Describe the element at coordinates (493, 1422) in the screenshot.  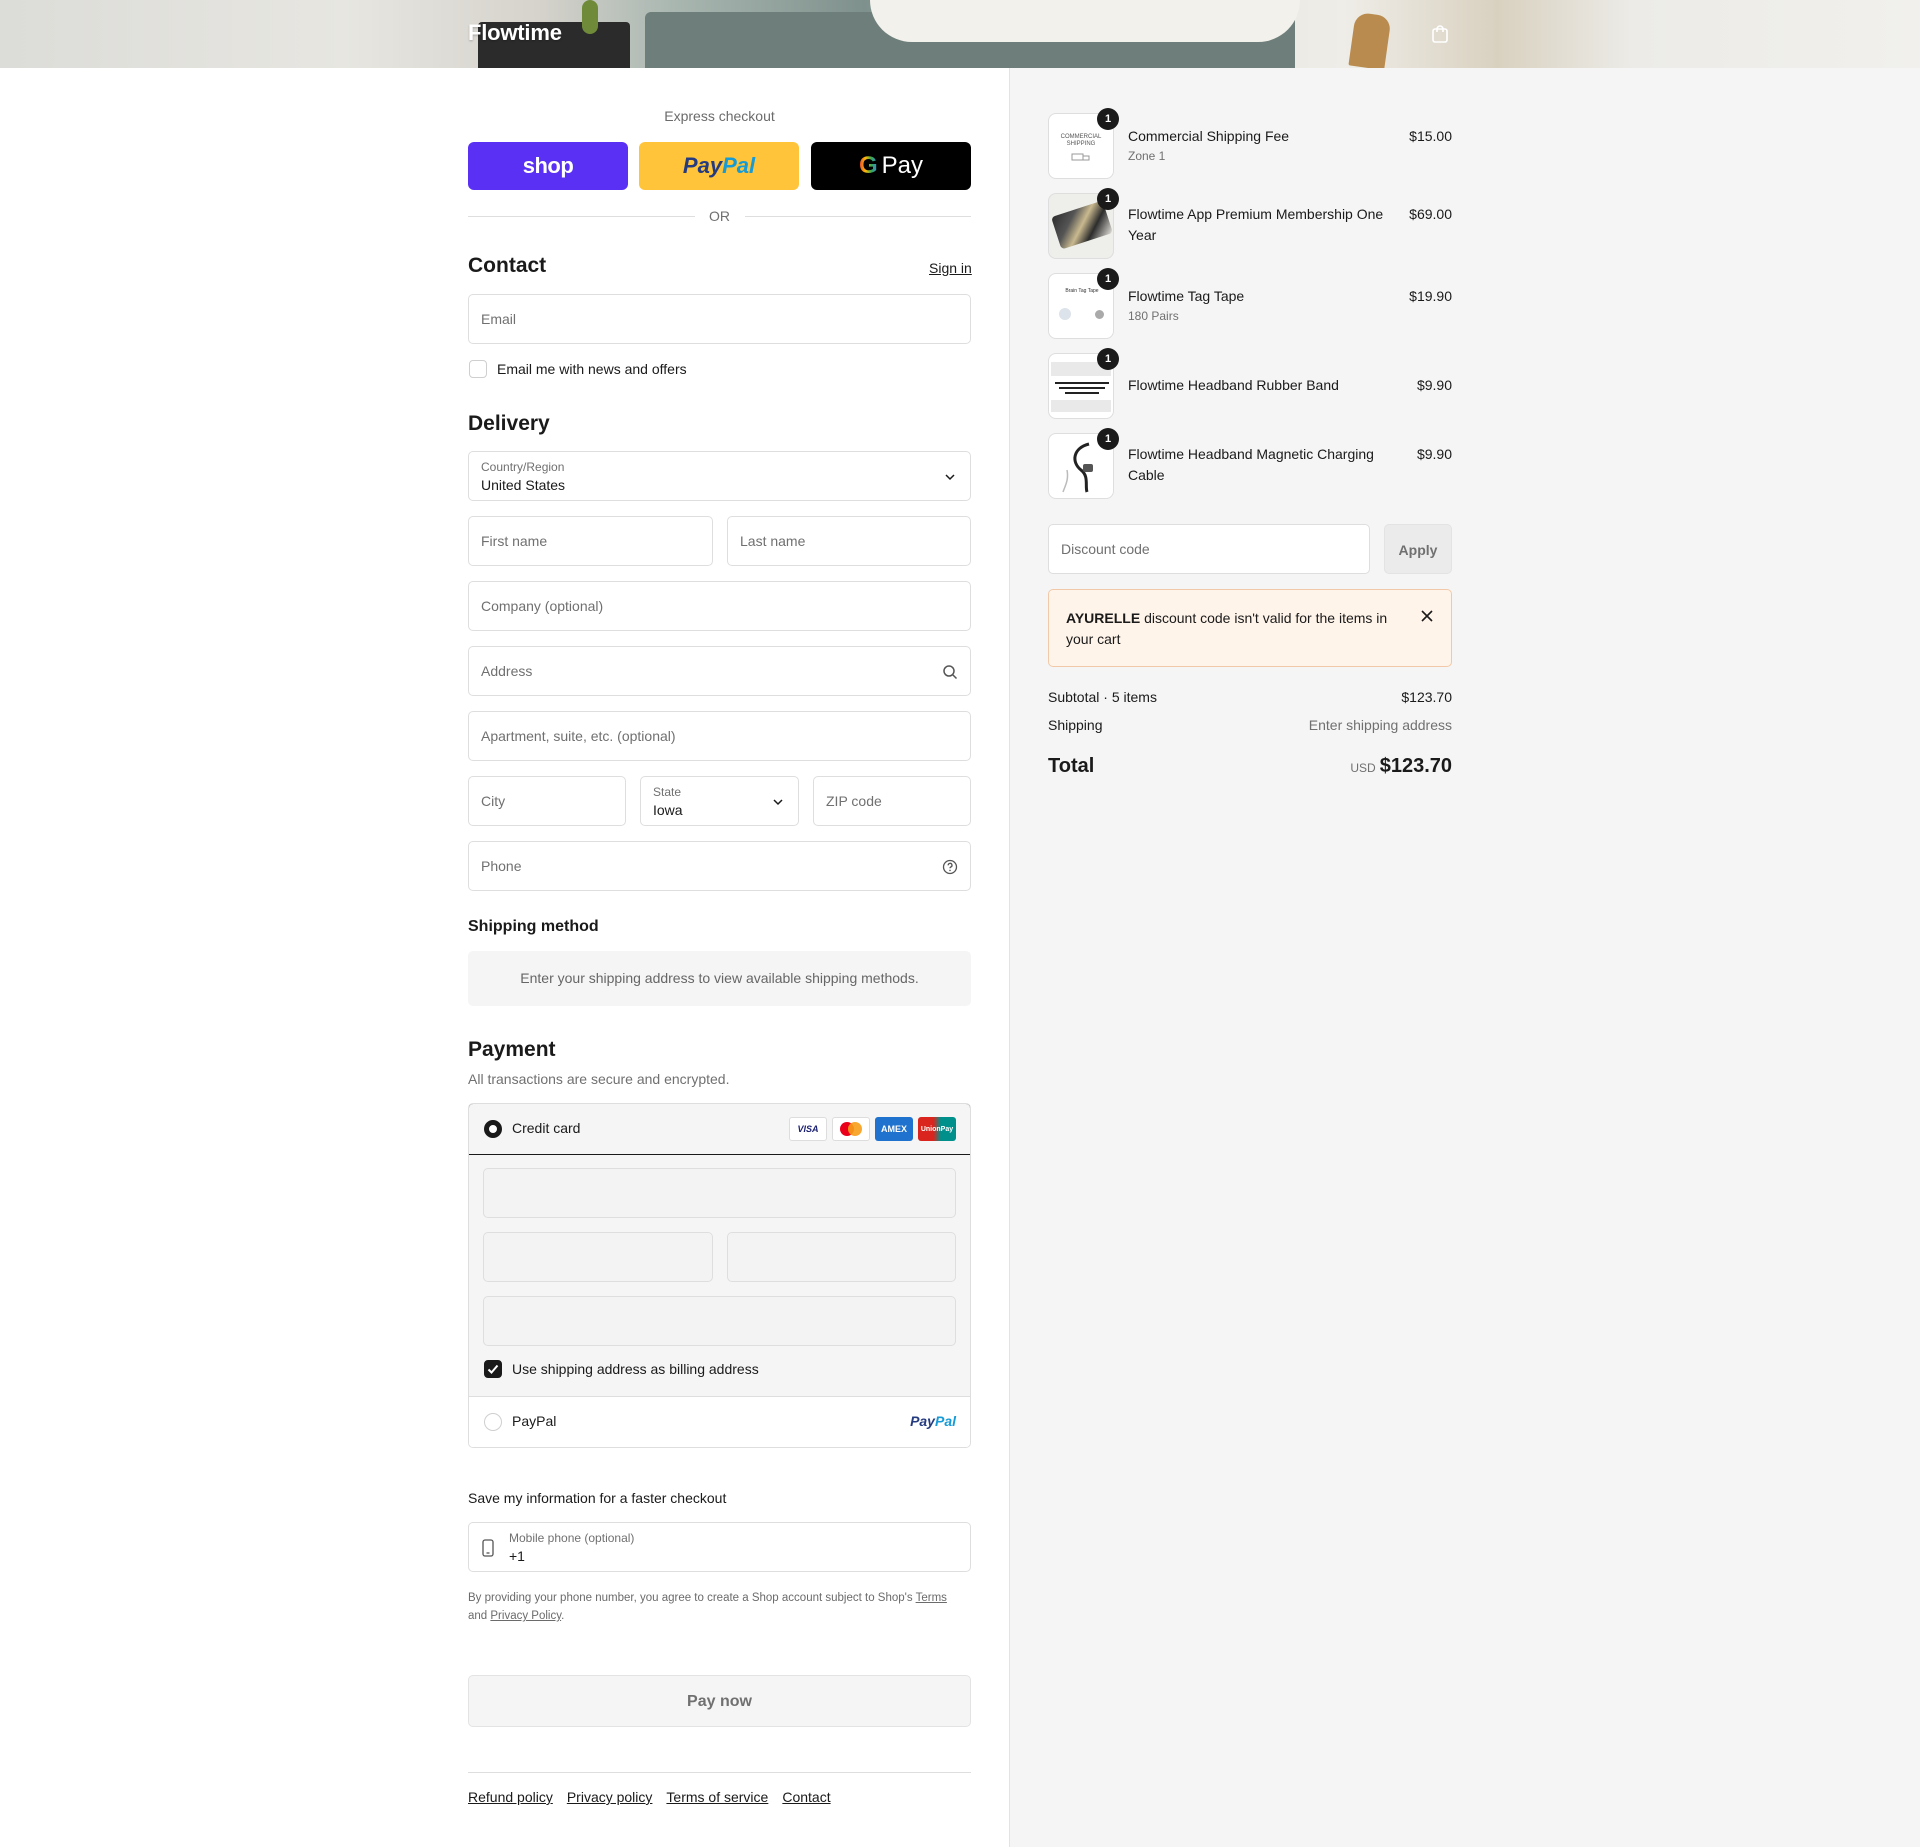
I see `paypal-radio` at that location.